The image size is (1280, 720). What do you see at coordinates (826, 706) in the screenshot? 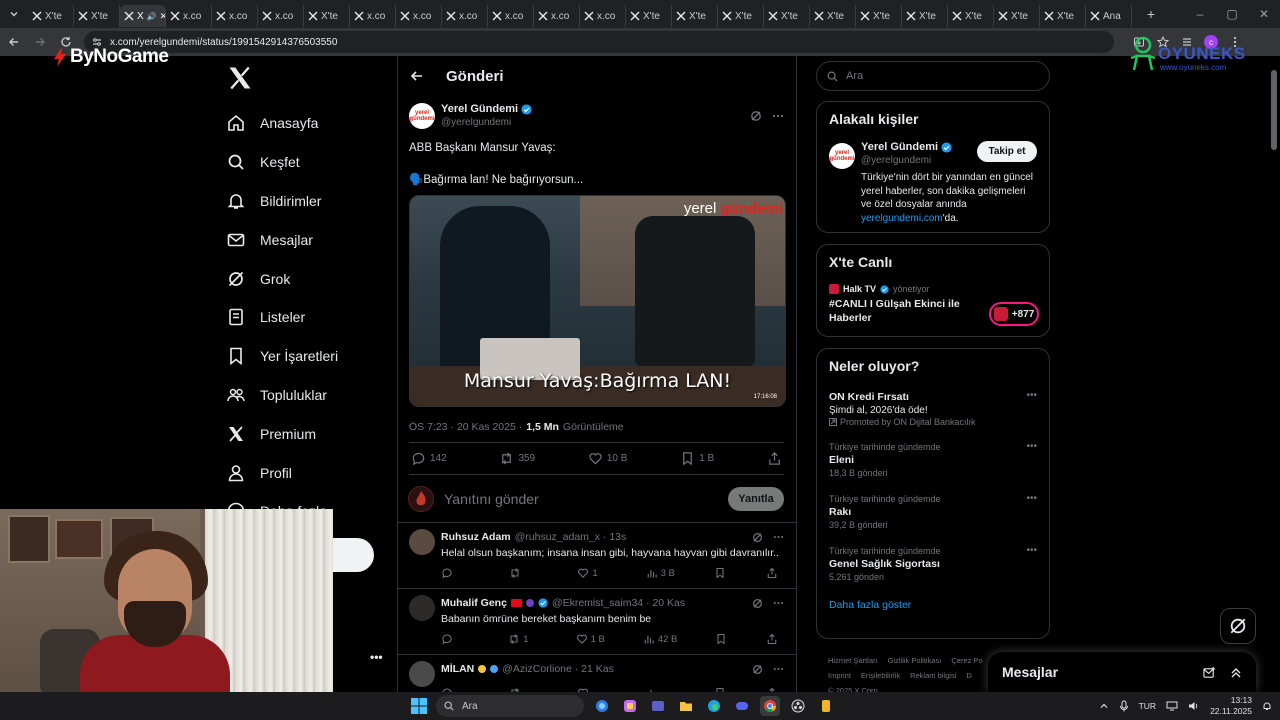
I see `taskbar-app-misc` at bounding box center [826, 706].